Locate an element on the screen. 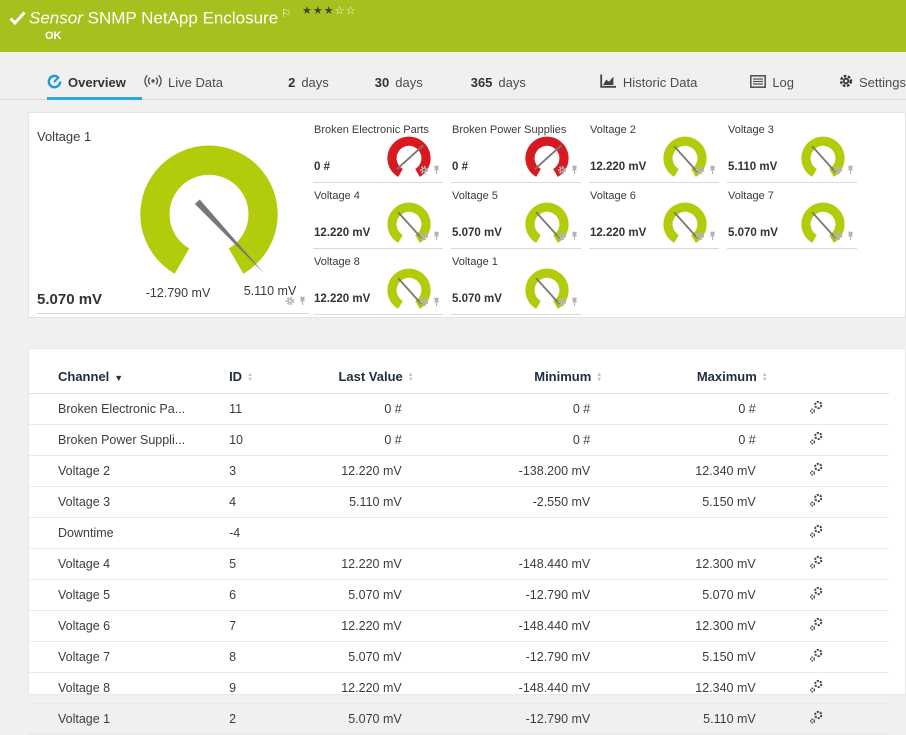 This screenshot has width=906, height=735. channel-last-value: 5.070 mV is located at coordinates (376, 719).